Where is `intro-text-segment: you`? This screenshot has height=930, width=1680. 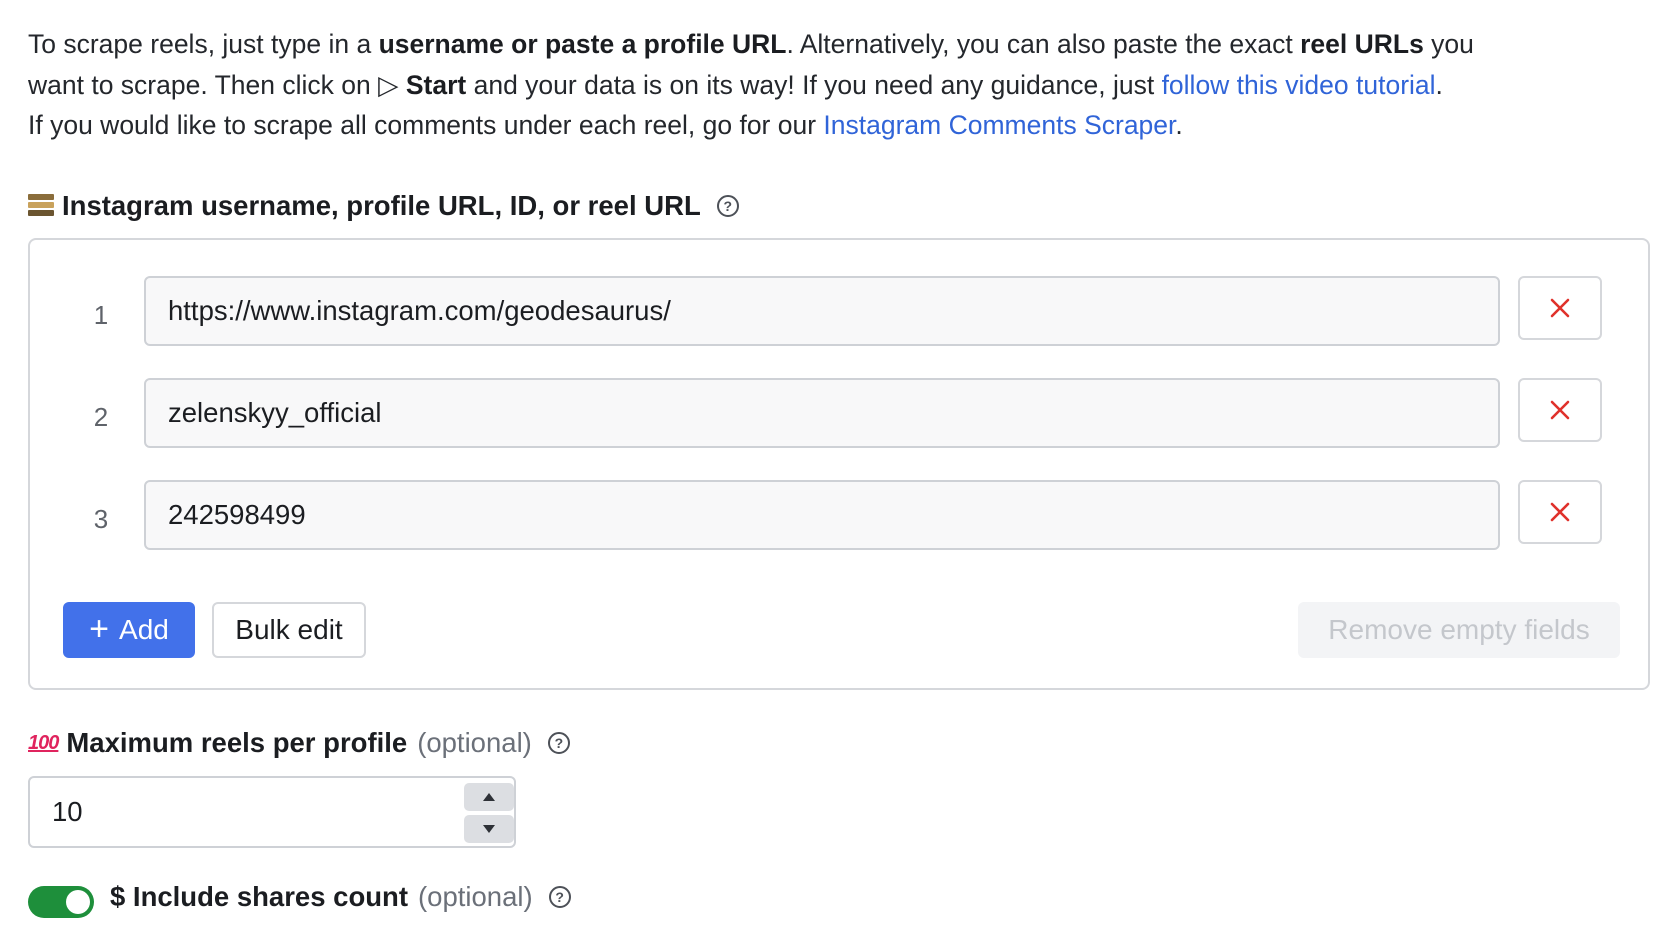 intro-text-segment: you is located at coordinates (1448, 44).